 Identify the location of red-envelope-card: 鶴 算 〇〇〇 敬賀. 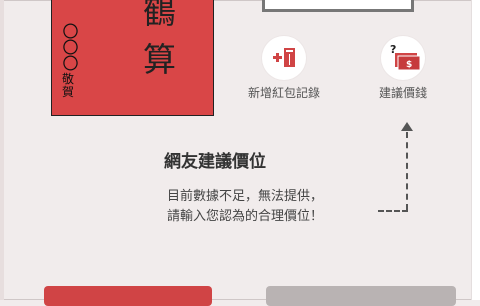
(132, 58).